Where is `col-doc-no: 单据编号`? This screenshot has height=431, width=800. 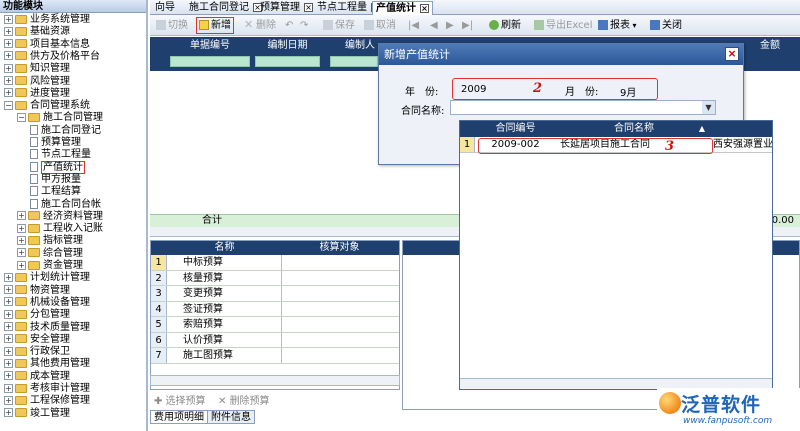
col-doc-no: 单据编号 is located at coordinates (210, 45).